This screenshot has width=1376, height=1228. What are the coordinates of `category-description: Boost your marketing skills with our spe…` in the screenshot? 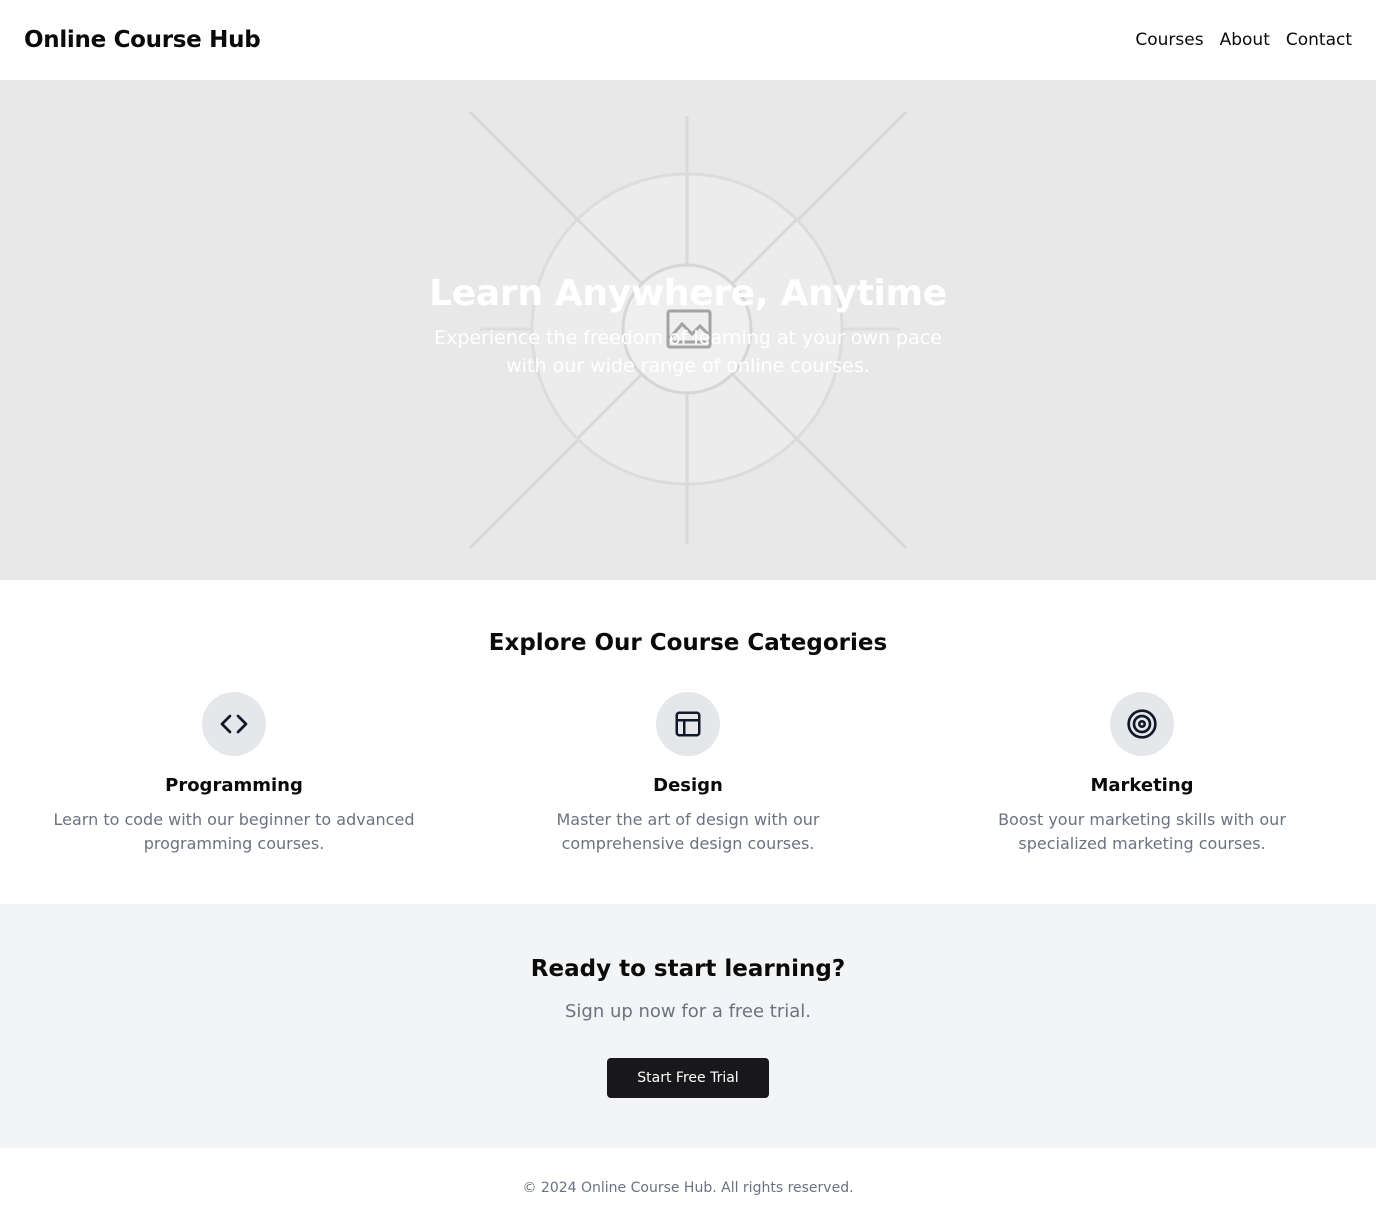 It's located at (1142, 831).